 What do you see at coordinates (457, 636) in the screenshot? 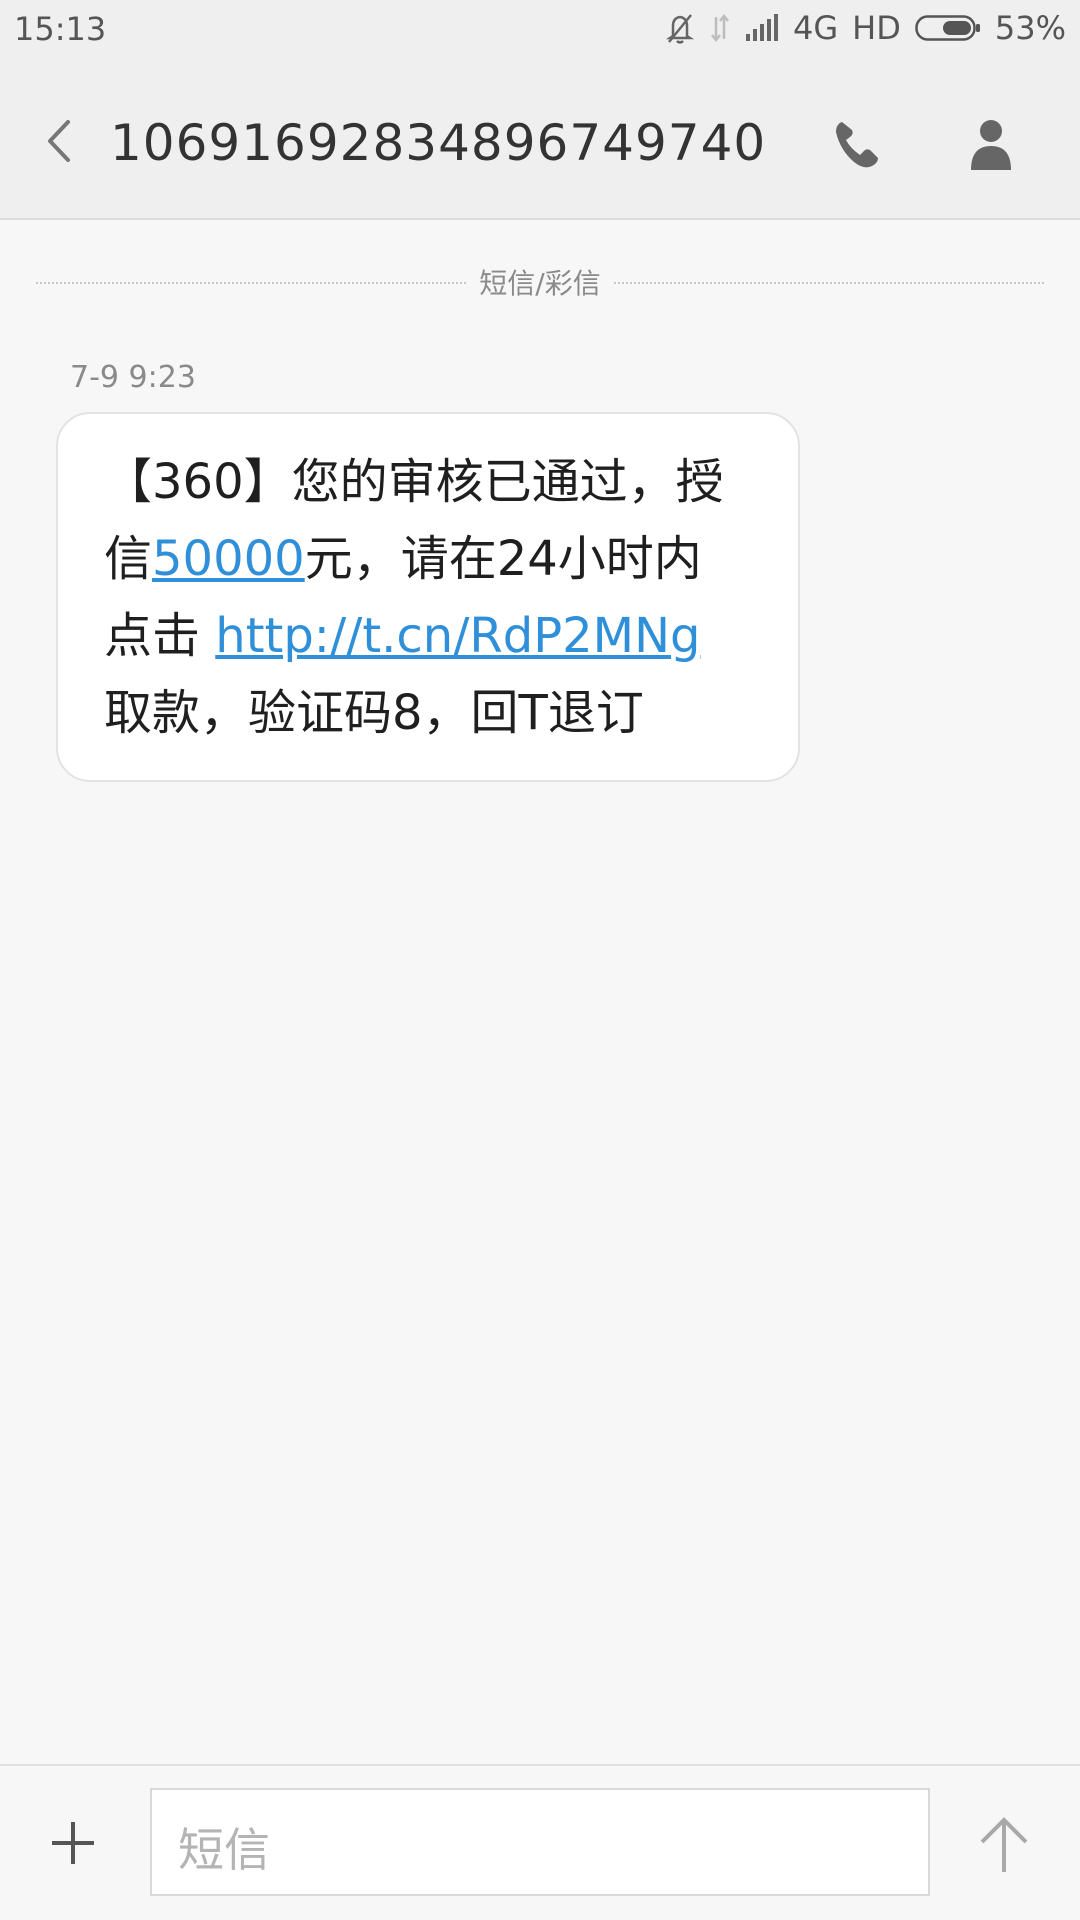
I see `url-link: http://t.cn/RdP2MNg` at bounding box center [457, 636].